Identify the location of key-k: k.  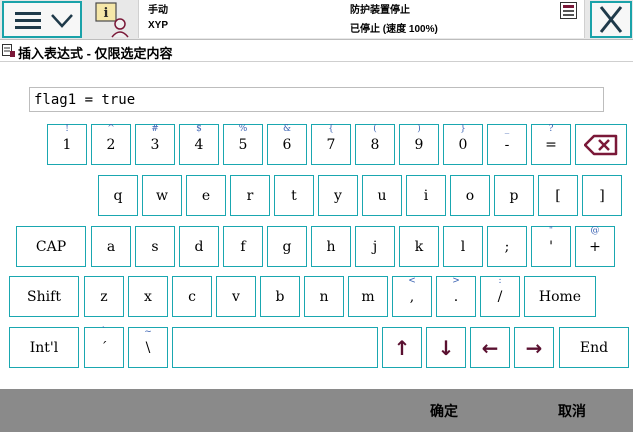
(419, 246).